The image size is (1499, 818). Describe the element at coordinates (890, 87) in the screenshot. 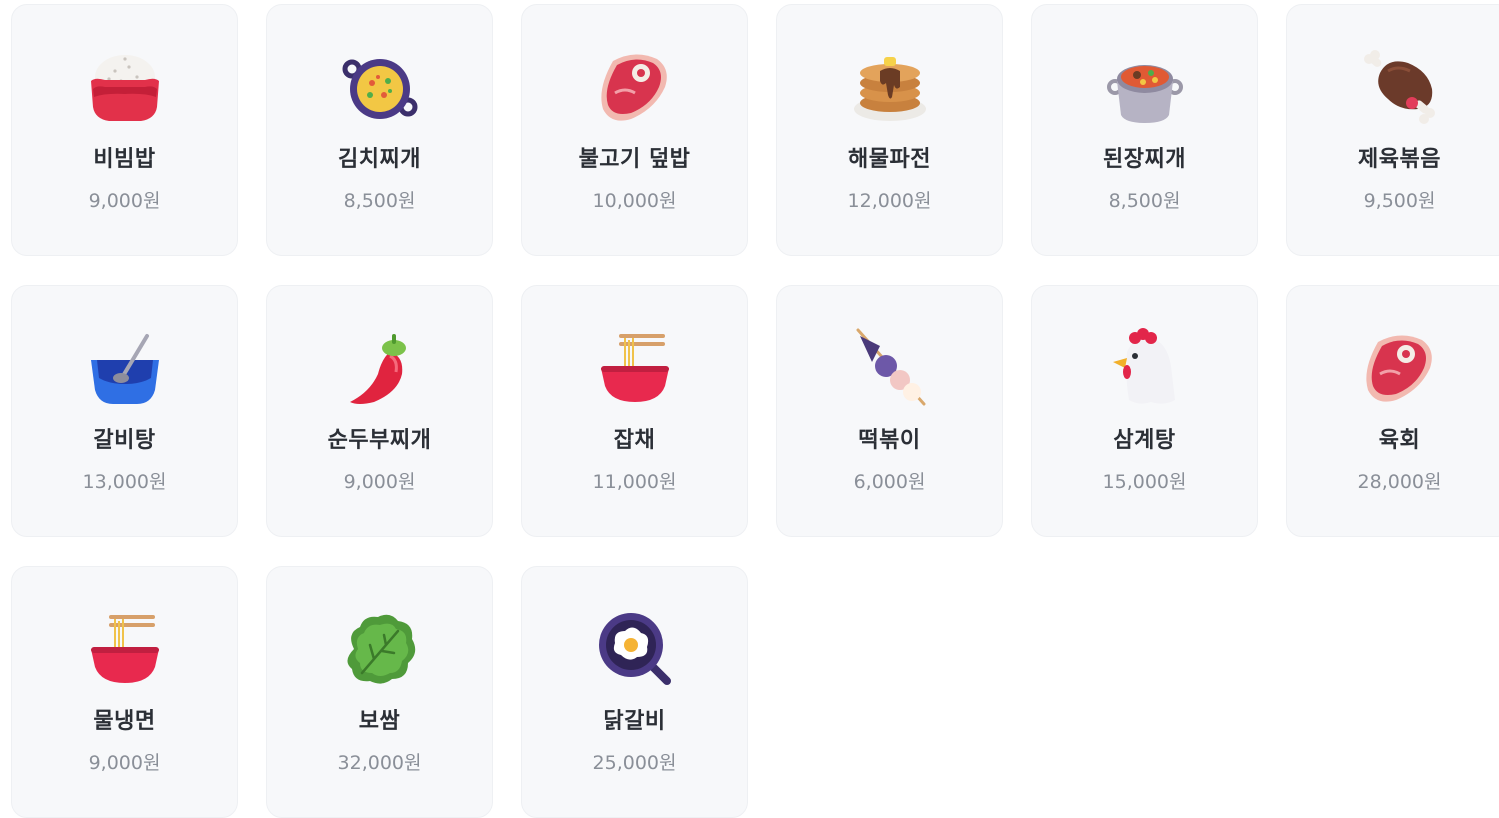

I see `pancakes-icon` at that location.